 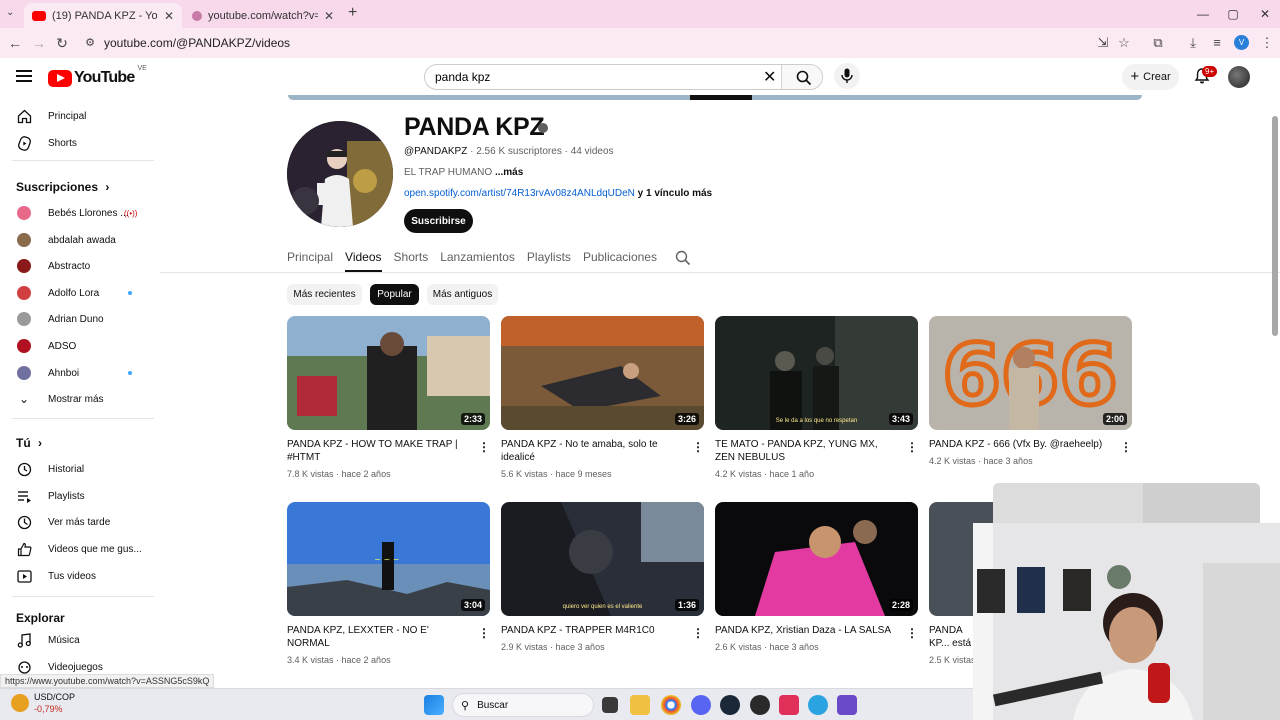 I want to click on discord-icon, so click(x=701, y=705).